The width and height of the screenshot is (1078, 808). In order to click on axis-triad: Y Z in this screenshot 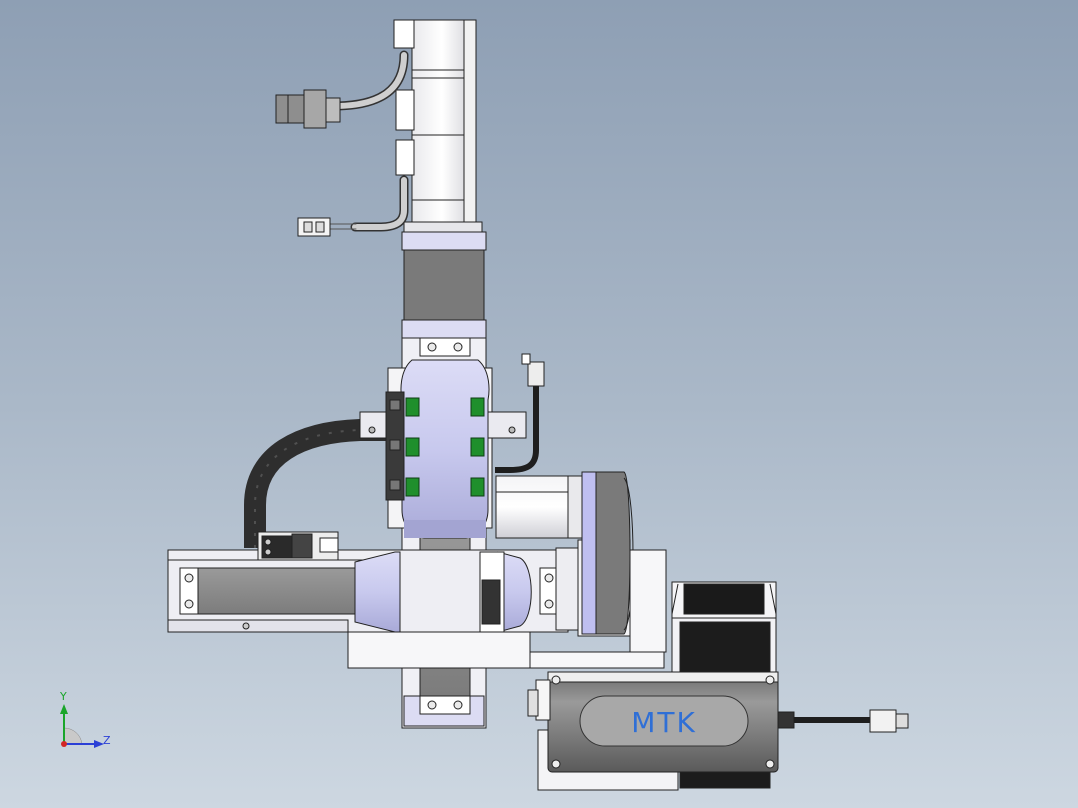, I will do `click(85, 719)`.